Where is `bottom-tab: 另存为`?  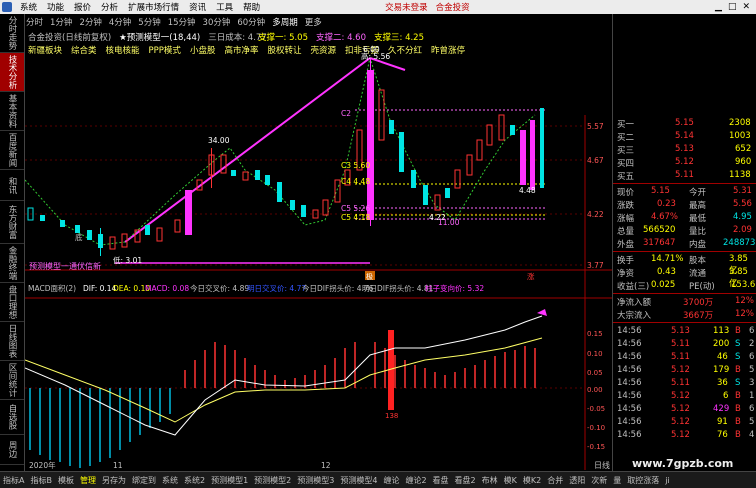
bottom-tab: 另存为 is located at coordinates (114, 480).